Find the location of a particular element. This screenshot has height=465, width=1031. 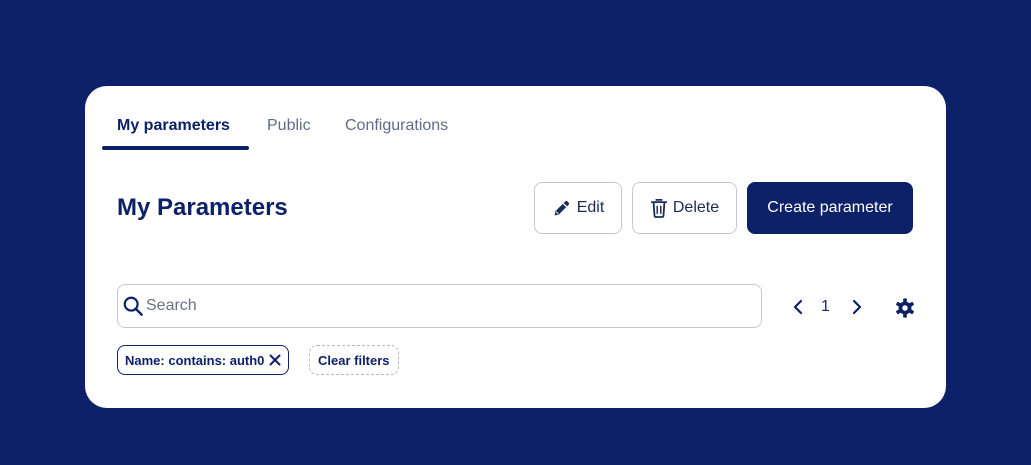

tab-configurations: Configurations is located at coordinates (396, 133).